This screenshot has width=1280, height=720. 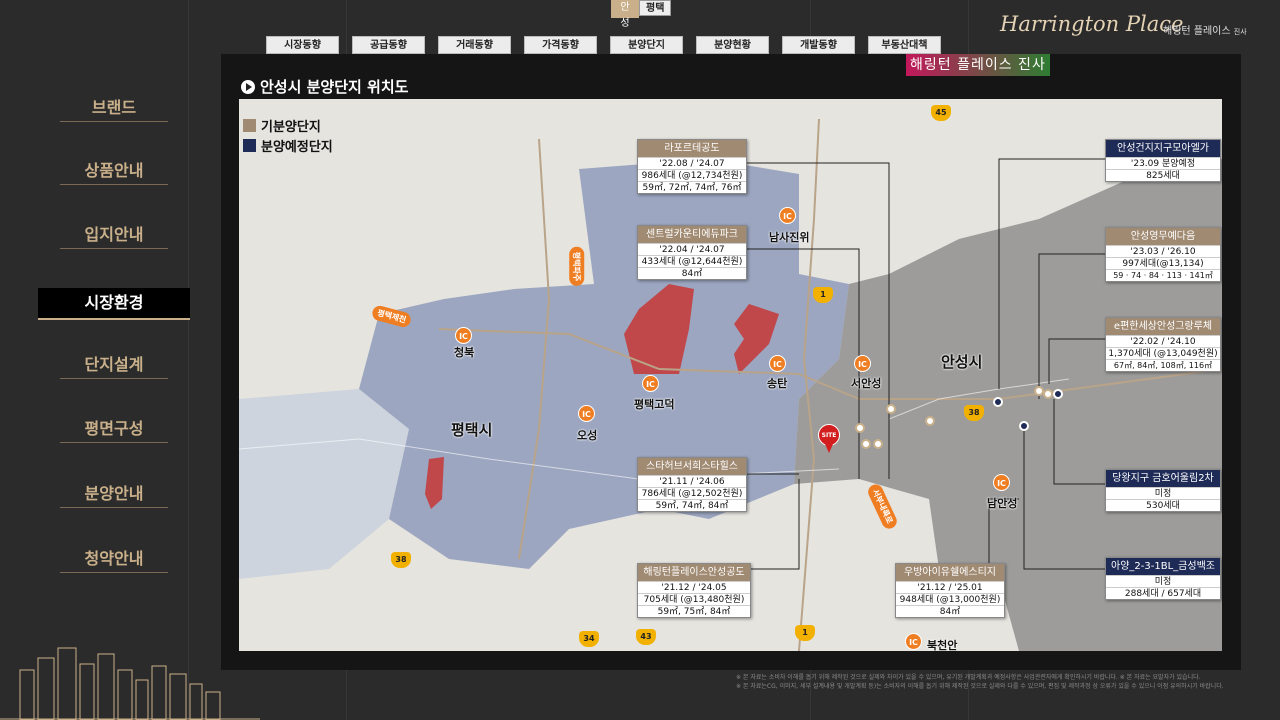 What do you see at coordinates (650, 383) in the screenshot?
I see `ic-godeok-icon: IC` at bounding box center [650, 383].